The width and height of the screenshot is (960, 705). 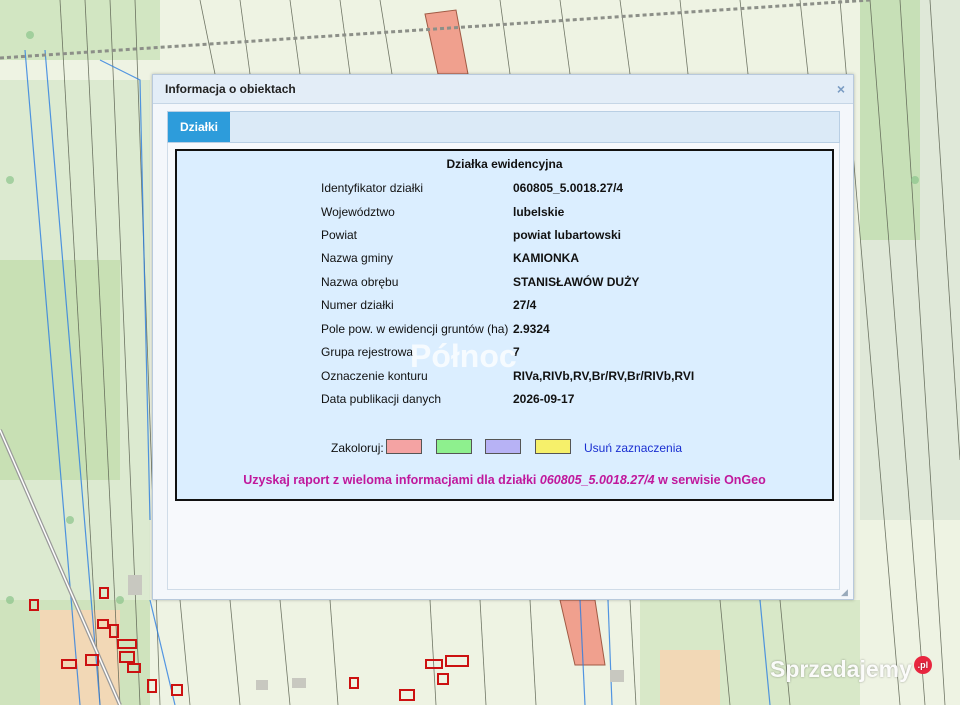 I want to click on info-row-value: 27/4, so click(x=525, y=305).